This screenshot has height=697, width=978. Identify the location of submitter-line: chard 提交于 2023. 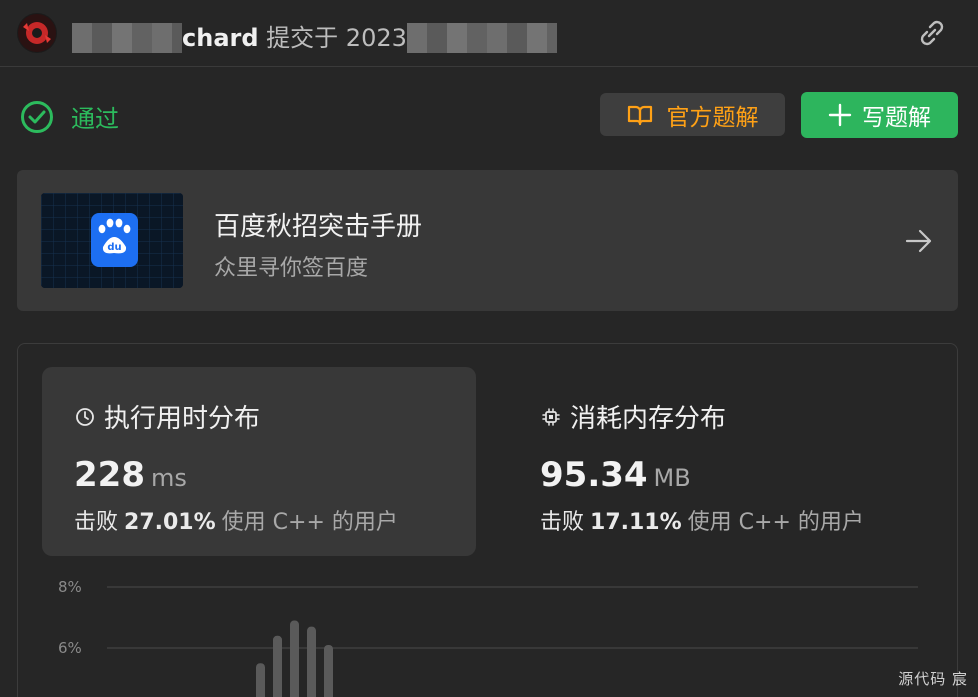
(314, 35).